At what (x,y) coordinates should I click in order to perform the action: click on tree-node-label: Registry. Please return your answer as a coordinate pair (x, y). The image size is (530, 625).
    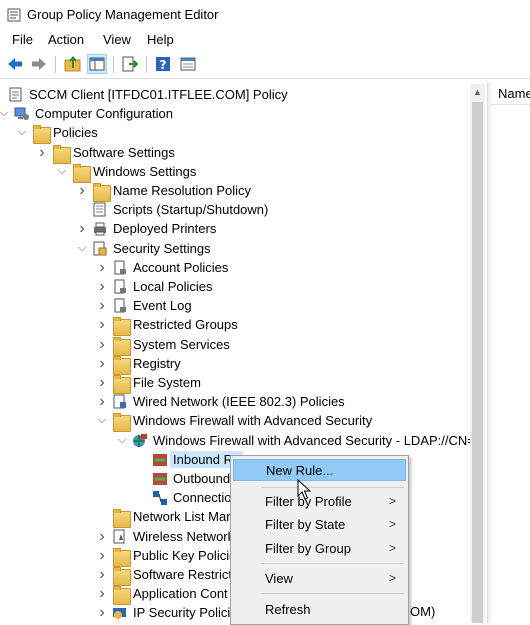
    Looking at the image, I should click on (157, 363).